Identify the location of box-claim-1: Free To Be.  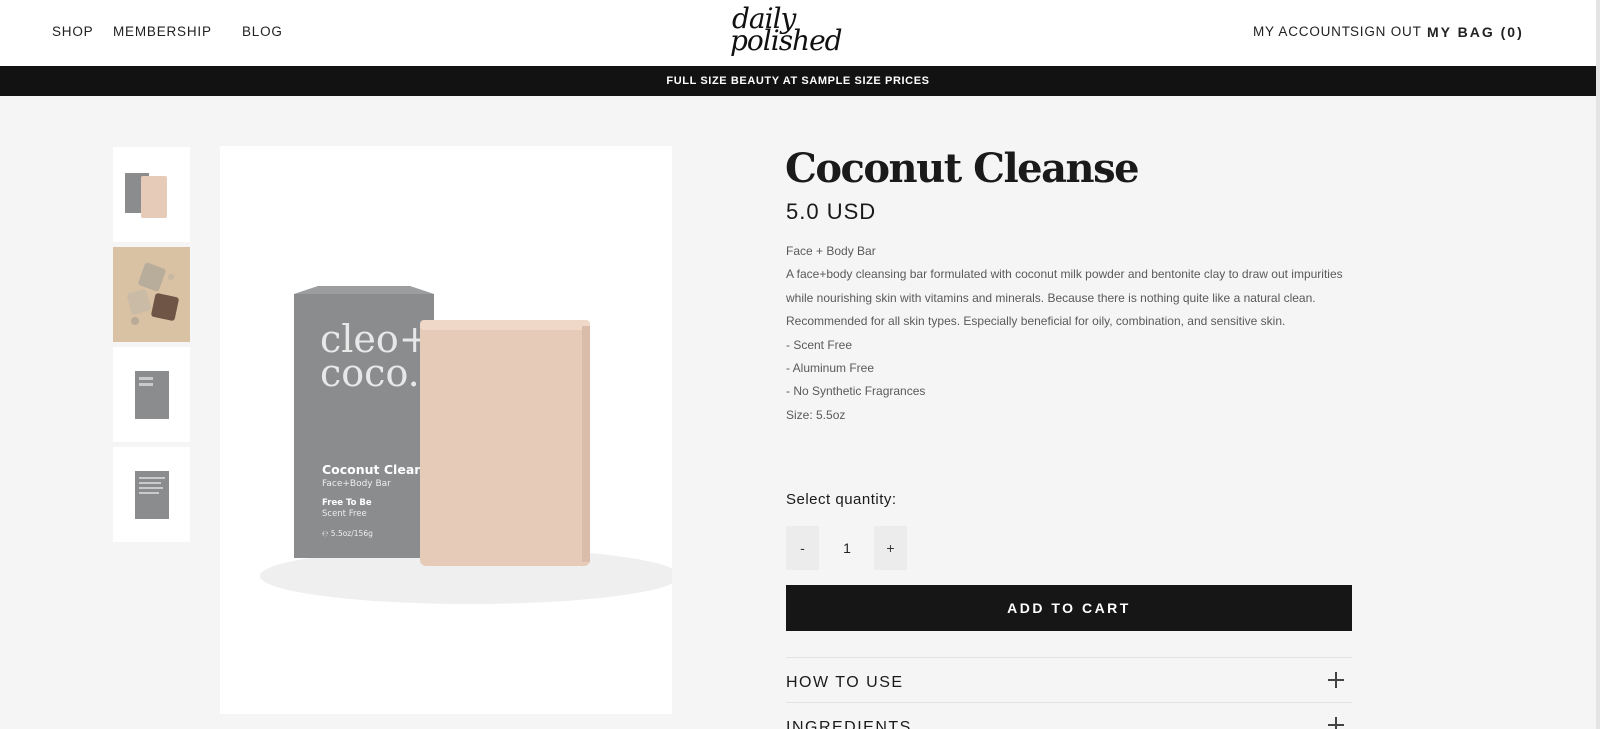
(347, 503).